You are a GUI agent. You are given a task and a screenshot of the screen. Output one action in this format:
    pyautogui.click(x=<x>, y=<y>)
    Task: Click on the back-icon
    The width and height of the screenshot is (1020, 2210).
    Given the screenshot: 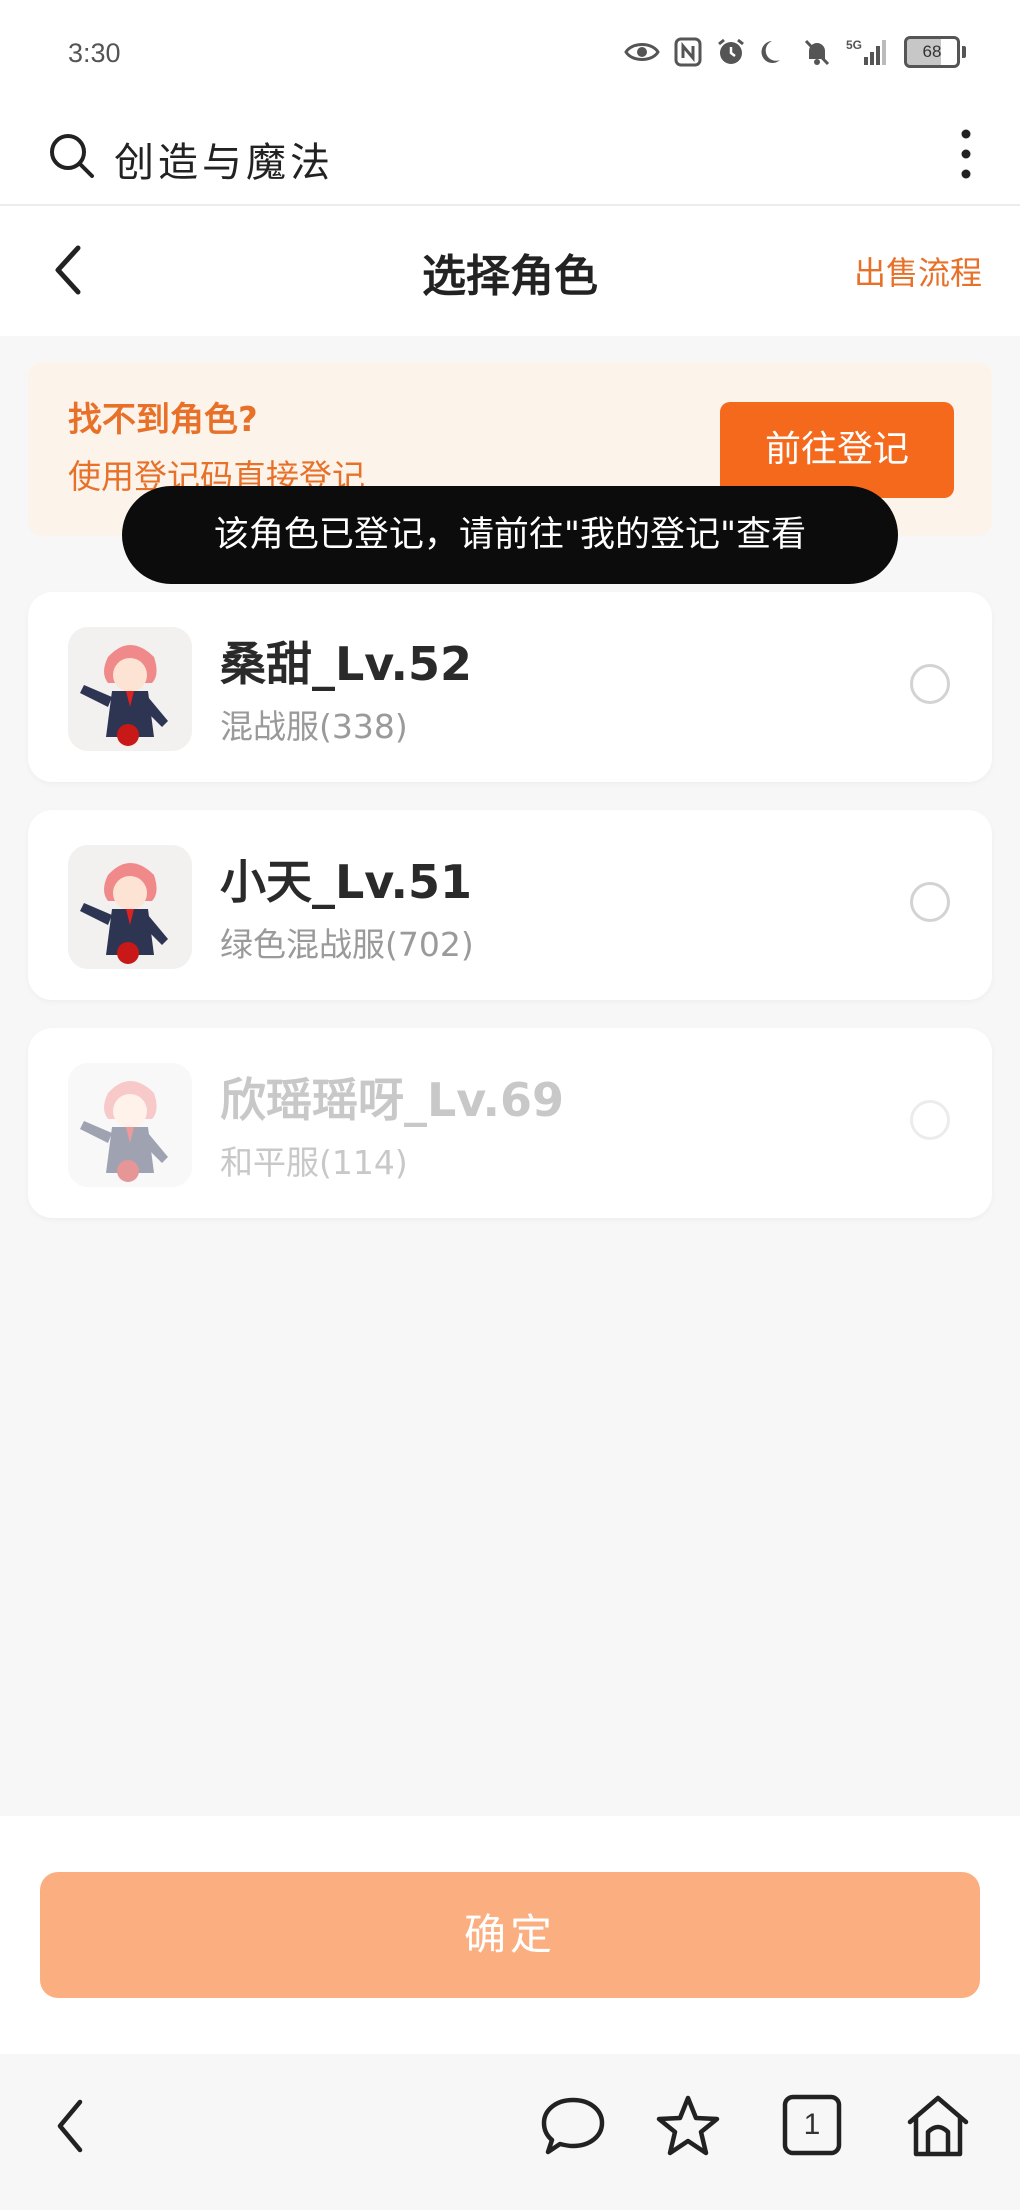 What is the action you would take?
    pyautogui.click(x=70, y=2126)
    